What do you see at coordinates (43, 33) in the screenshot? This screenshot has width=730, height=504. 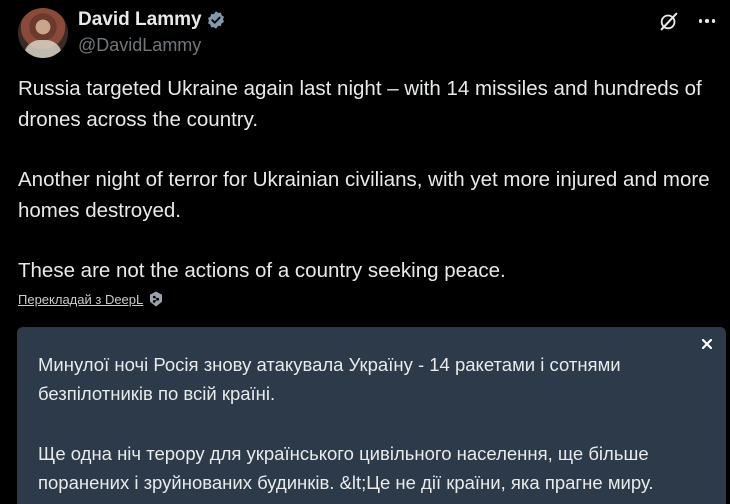 I see `avatar` at bounding box center [43, 33].